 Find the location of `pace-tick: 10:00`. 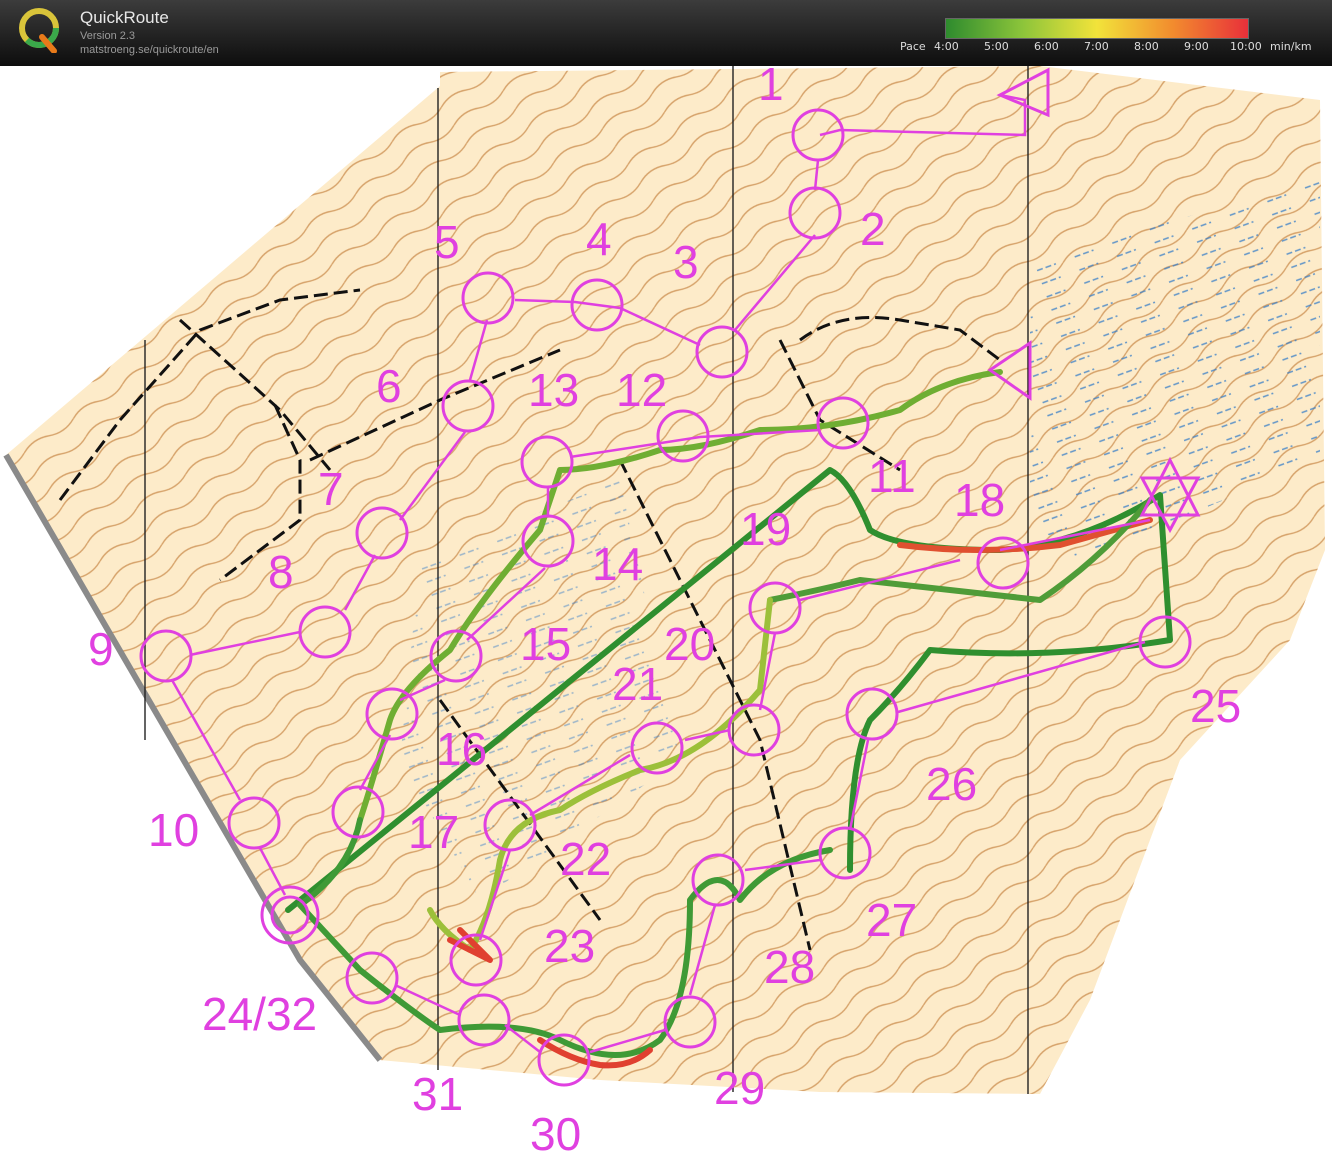

pace-tick: 10:00 is located at coordinates (1246, 46).